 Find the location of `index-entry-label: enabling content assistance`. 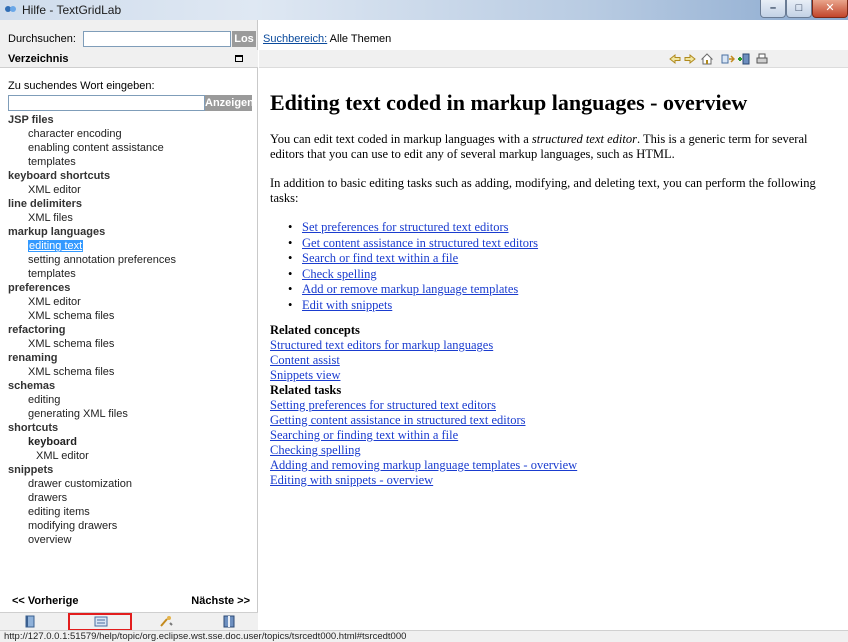

index-entry-label: enabling content assistance is located at coordinates (96, 148).